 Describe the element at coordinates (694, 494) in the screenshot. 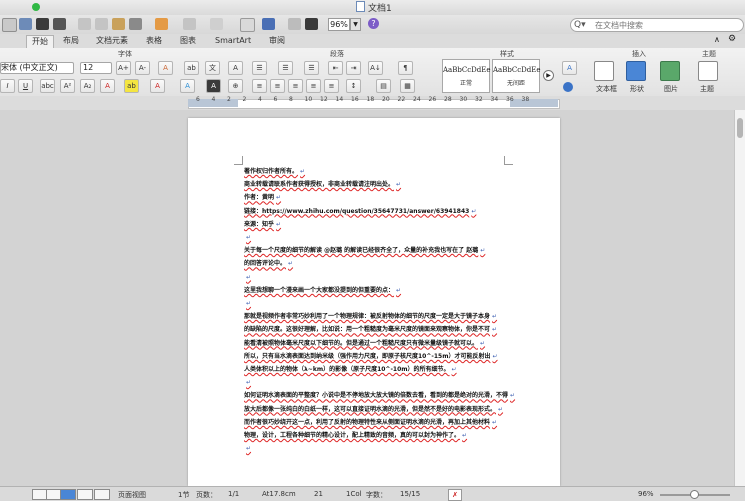

I see `zoom-slider-knob` at that location.